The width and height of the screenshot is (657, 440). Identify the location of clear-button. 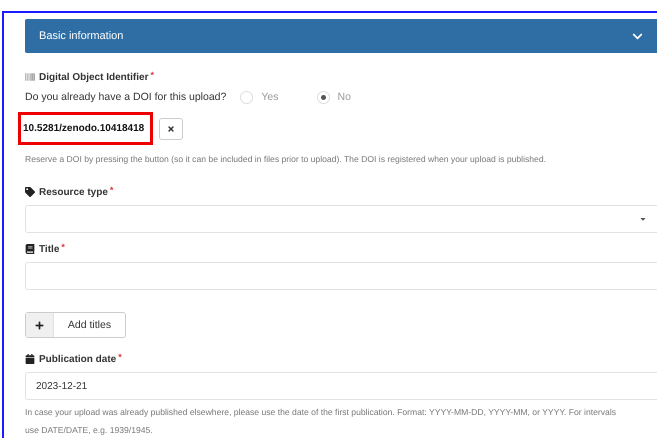
(171, 129).